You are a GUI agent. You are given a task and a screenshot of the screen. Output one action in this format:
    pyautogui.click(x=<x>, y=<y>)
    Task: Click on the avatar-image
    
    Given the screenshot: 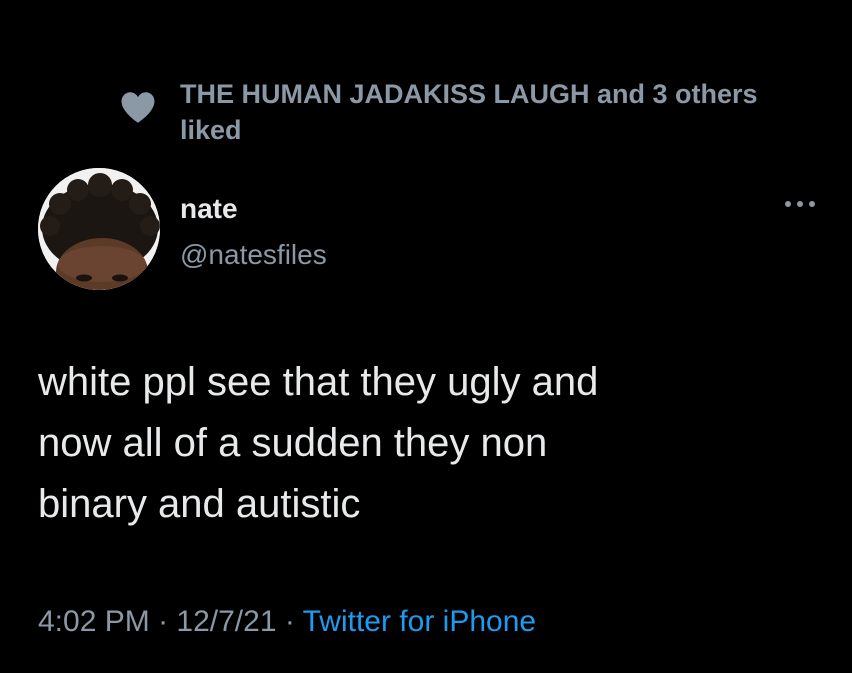 What is the action you would take?
    pyautogui.click(x=99, y=229)
    